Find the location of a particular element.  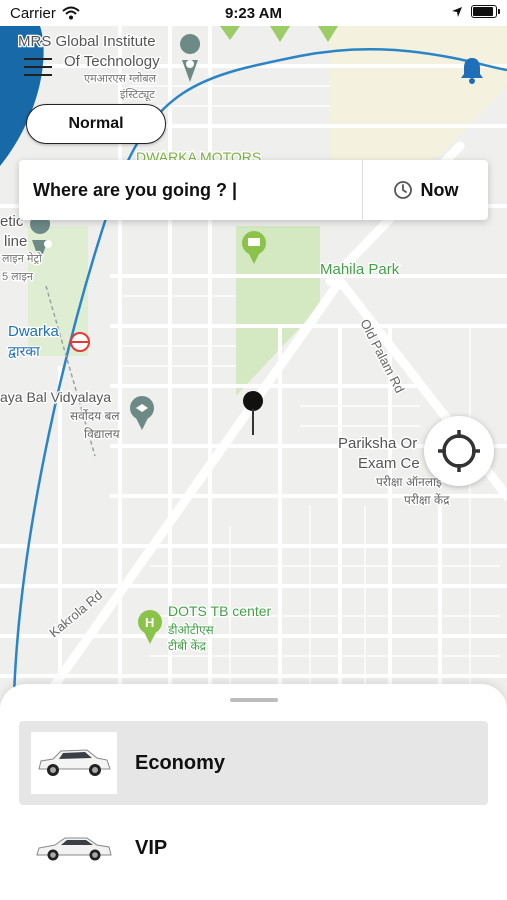

map-label: Dwarka is located at coordinates (34, 331).